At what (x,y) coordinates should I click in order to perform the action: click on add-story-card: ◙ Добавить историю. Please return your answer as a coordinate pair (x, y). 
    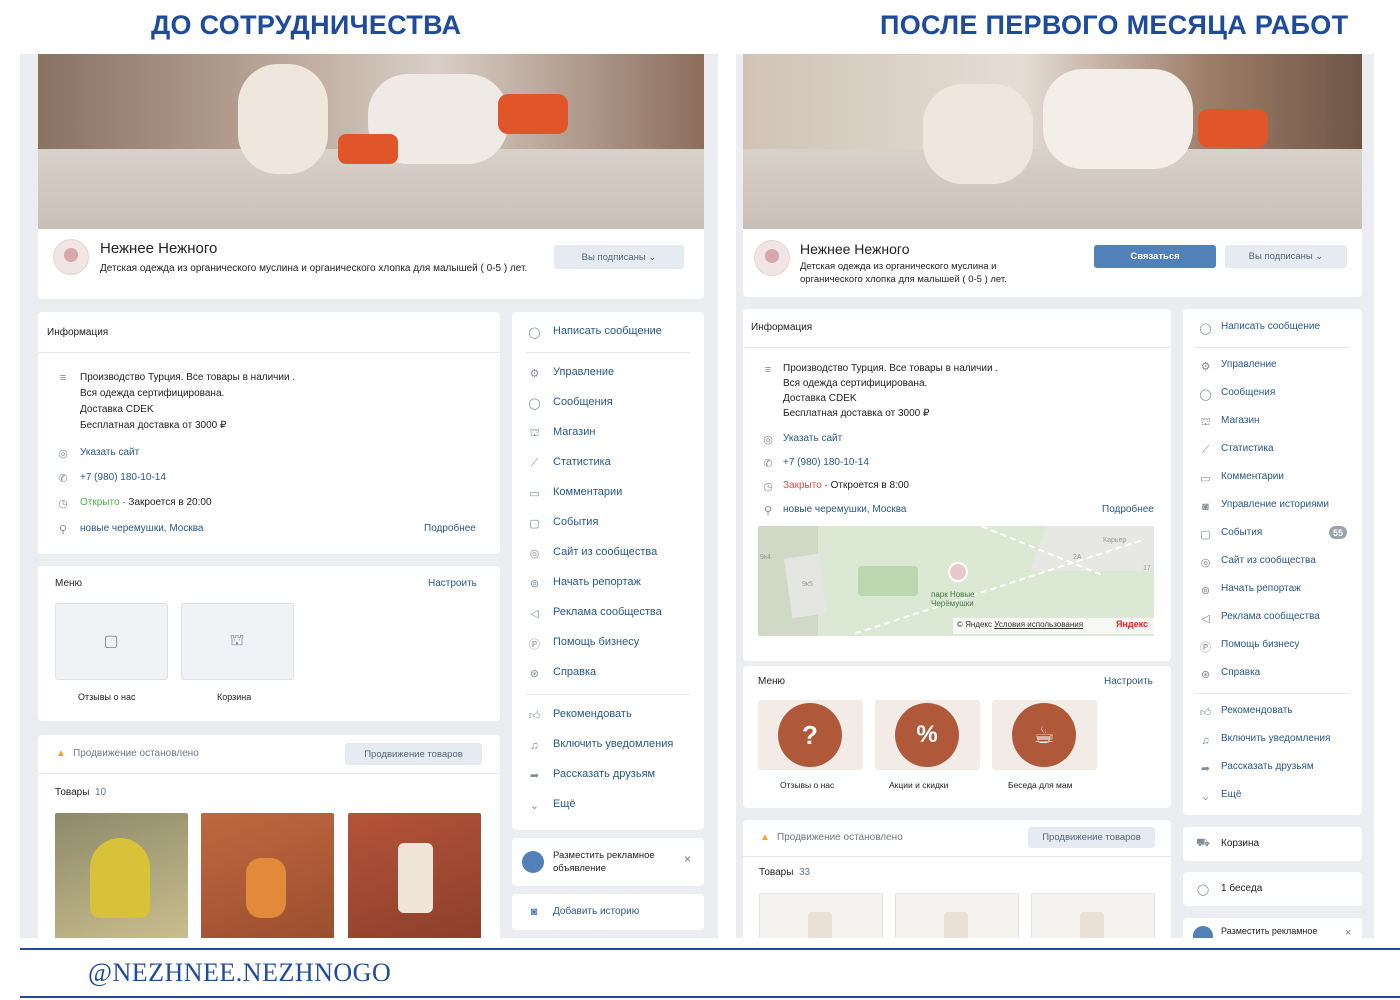
    Looking at the image, I should click on (608, 912).